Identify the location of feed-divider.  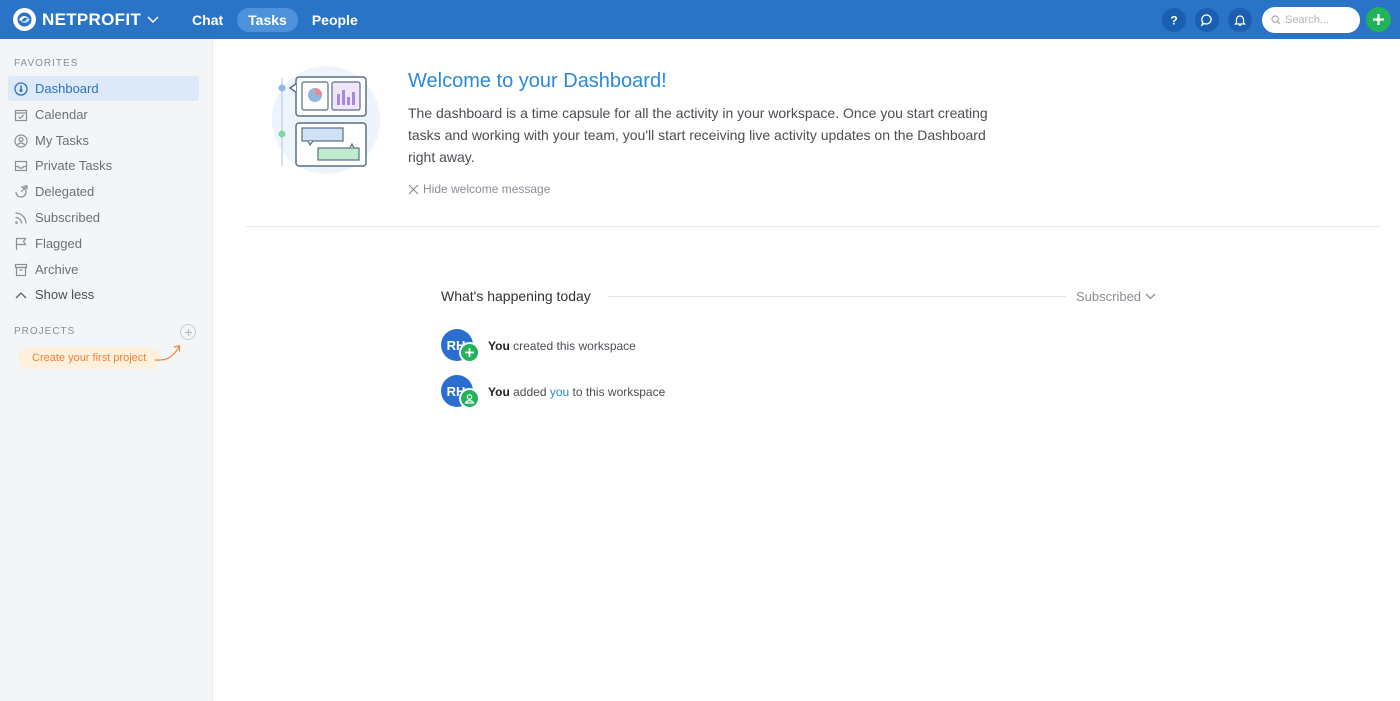
(837, 296).